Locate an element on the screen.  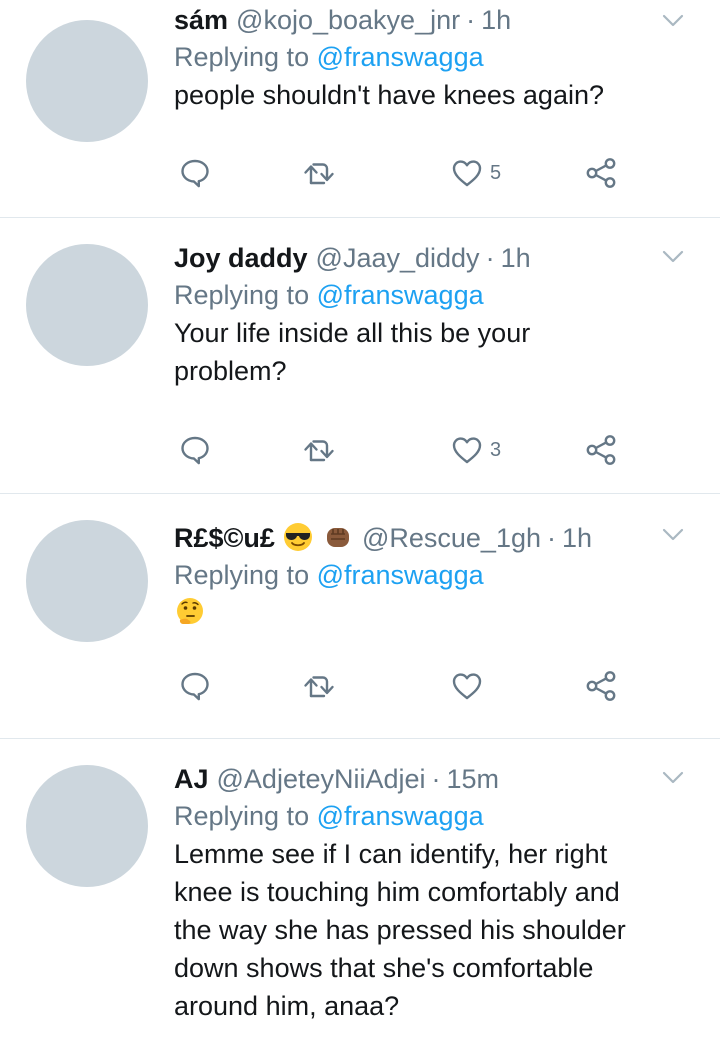
like-count: 5 is located at coordinates (496, 172).